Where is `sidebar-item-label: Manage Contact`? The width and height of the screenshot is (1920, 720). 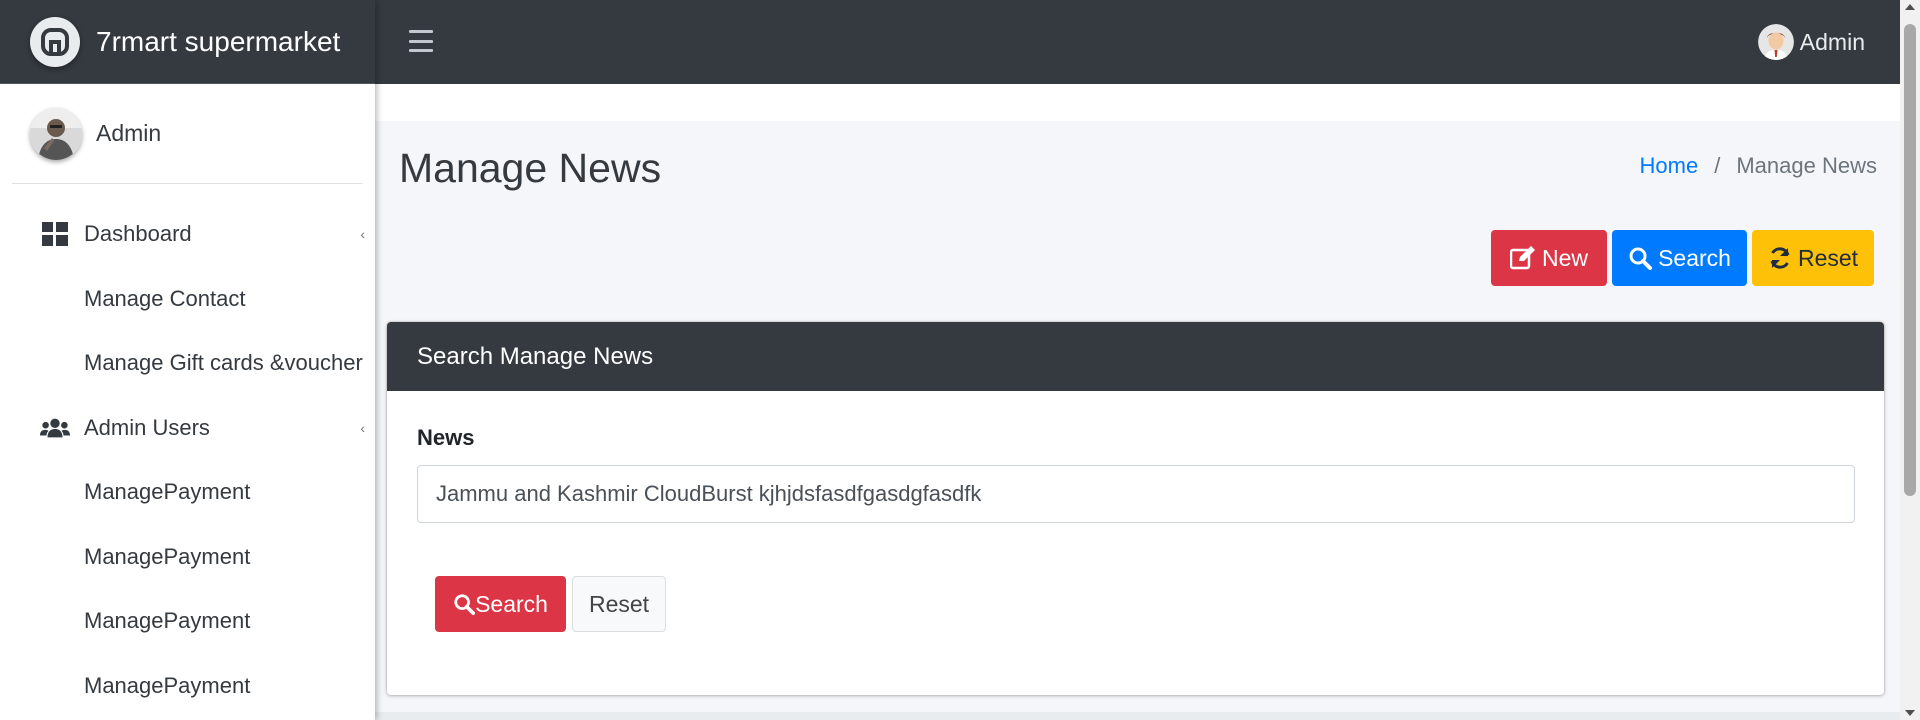
sidebar-item-label: Manage Contact is located at coordinates (165, 298).